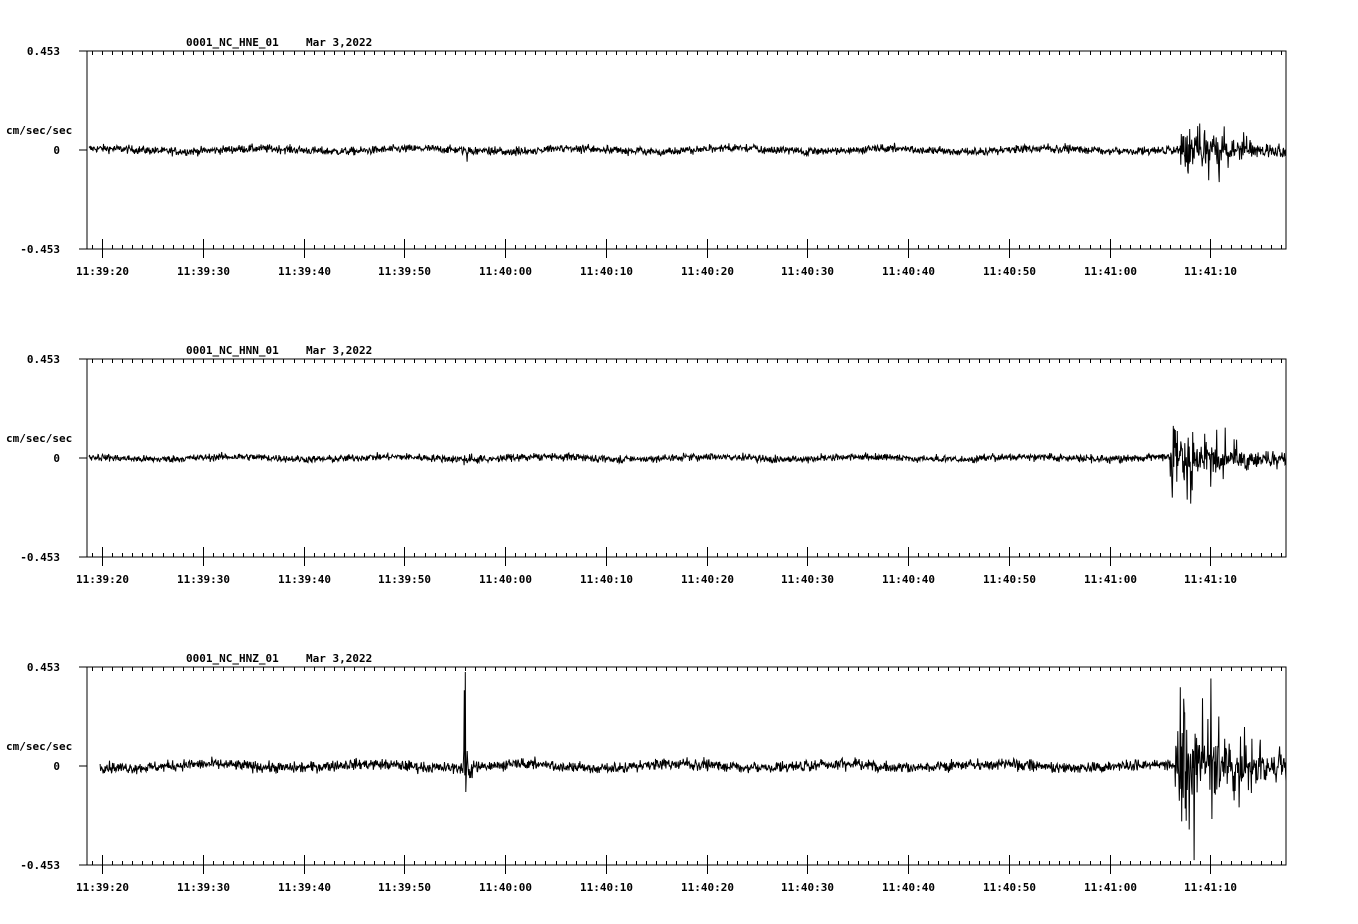  What do you see at coordinates (232, 42) in the screenshot?
I see `panel-title: 0001_NC_HNE_01` at bounding box center [232, 42].